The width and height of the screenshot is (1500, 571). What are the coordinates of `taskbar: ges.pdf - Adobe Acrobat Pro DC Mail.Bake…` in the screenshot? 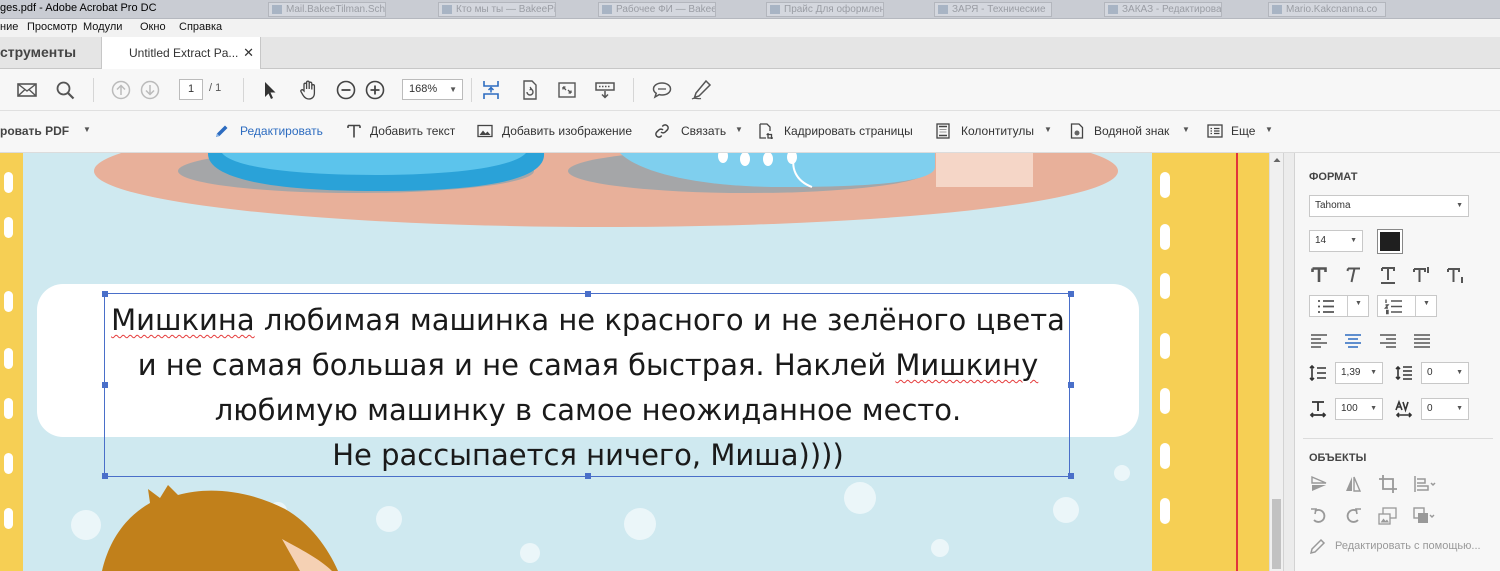 It's located at (750, 9).